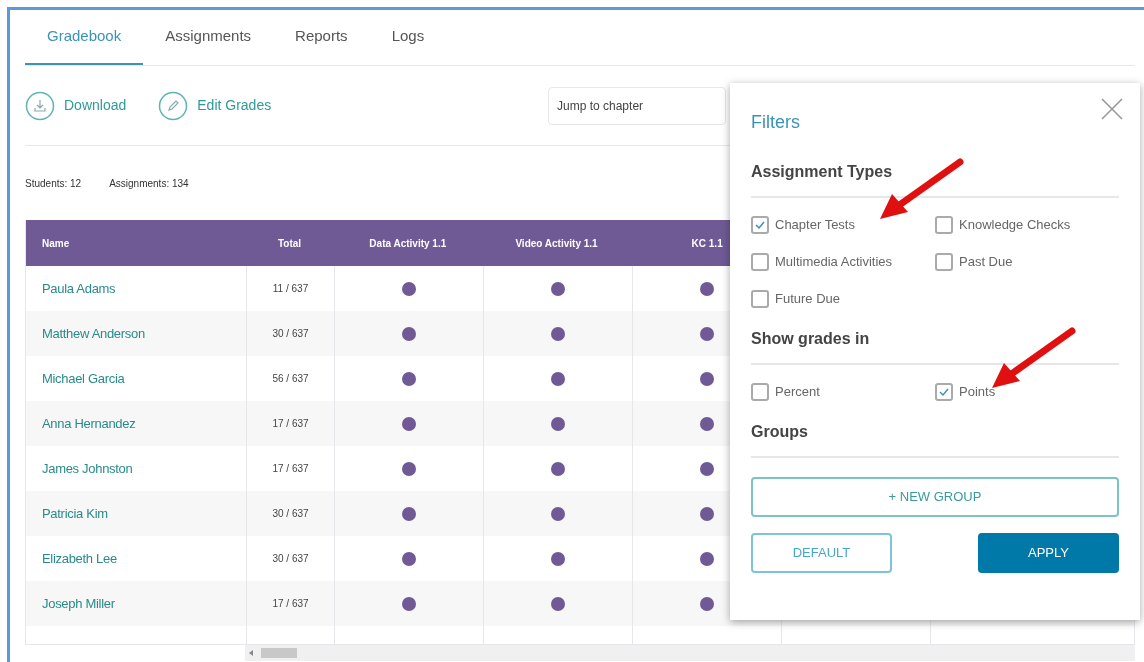 The width and height of the screenshot is (1144, 662). What do you see at coordinates (78, 603) in the screenshot?
I see `student-name-link: Joseph Miller` at bounding box center [78, 603].